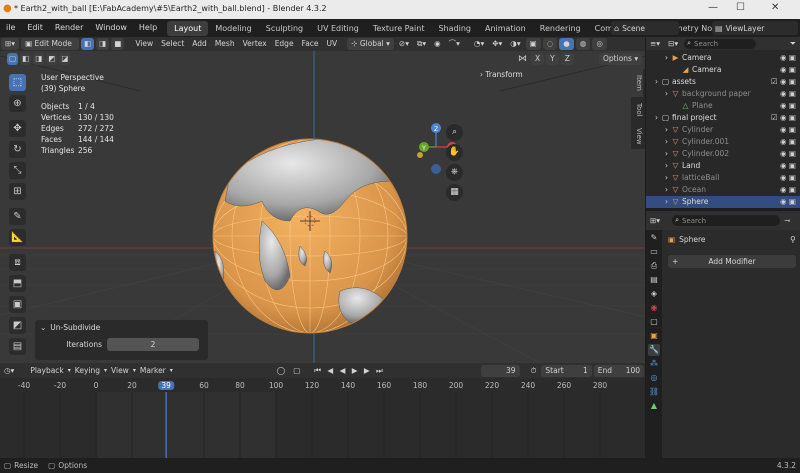 Image resolution: width=800 pixels, height=473 pixels. What do you see at coordinates (723, 154) in the screenshot?
I see `outliner-row: › ▽ Cylinder.002 ◉ ▣` at bounding box center [723, 154].